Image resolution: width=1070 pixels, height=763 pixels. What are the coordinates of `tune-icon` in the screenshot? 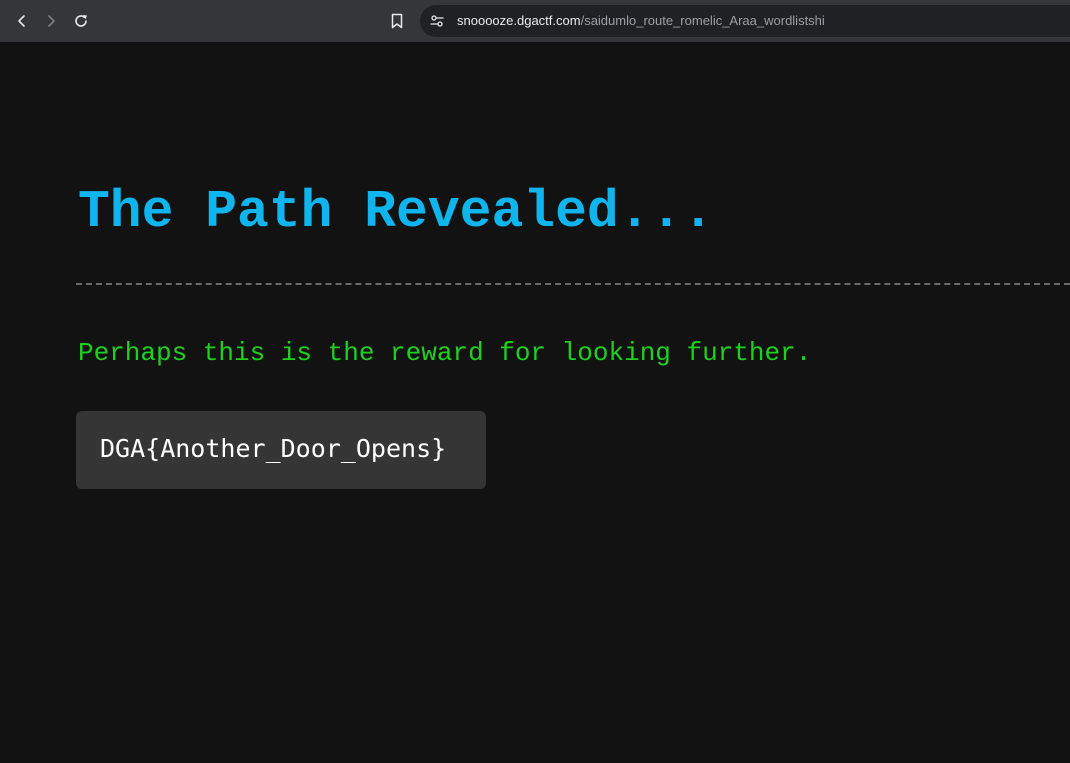 It's located at (437, 21).